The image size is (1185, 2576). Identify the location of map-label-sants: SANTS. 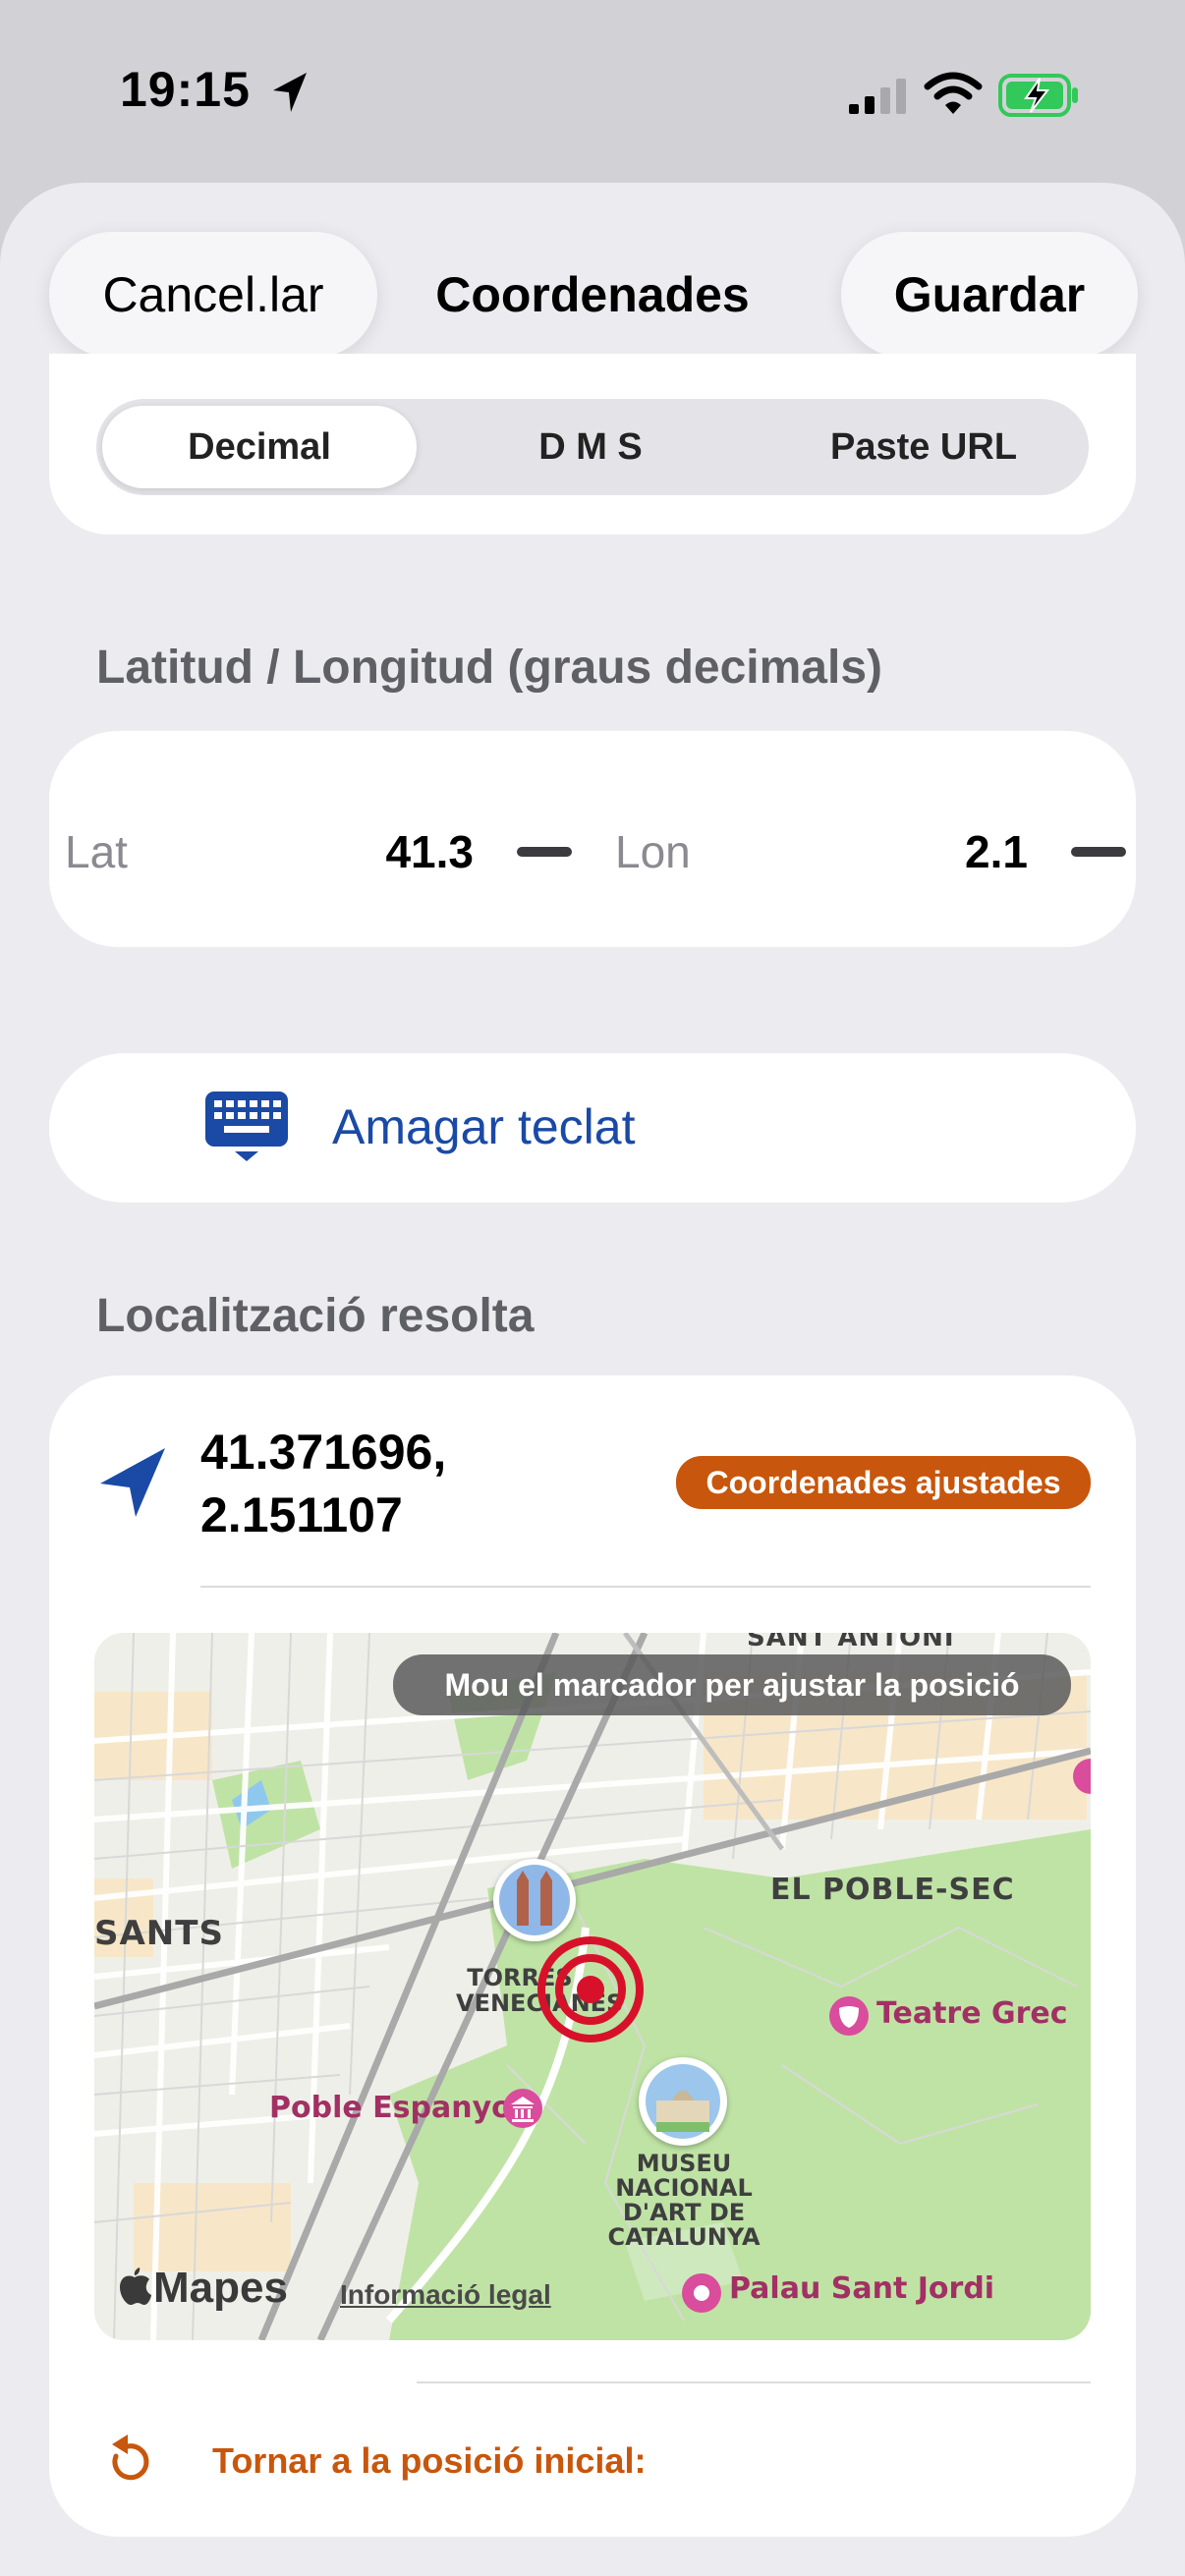
(159, 1933).